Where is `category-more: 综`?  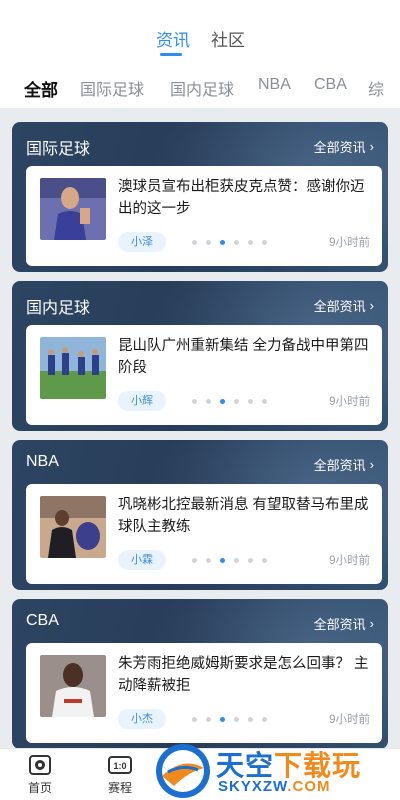 category-more: 综 is located at coordinates (376, 88).